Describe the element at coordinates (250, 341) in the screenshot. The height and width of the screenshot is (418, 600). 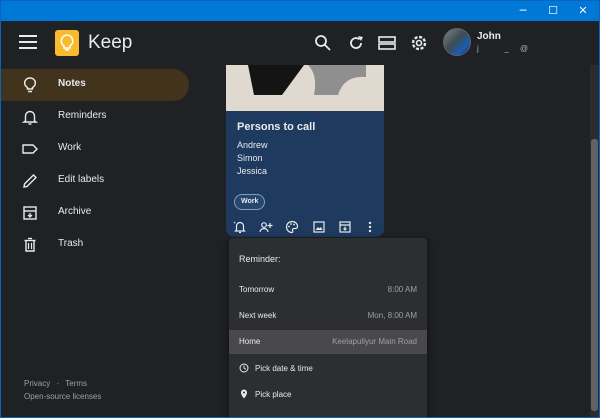
I see `reminder-option-label: Home` at that location.